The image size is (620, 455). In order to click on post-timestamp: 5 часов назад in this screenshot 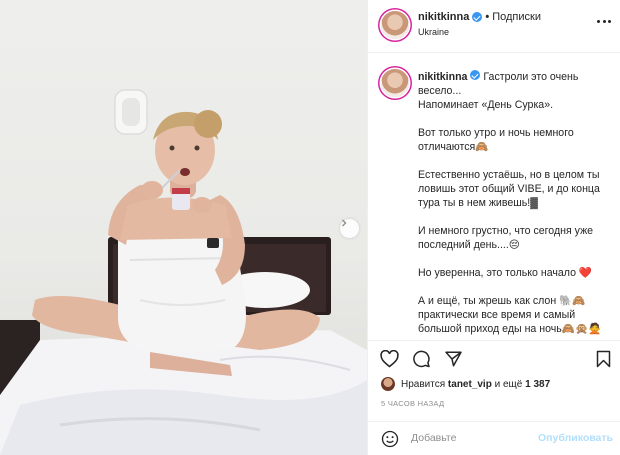, I will do `click(412, 403)`.